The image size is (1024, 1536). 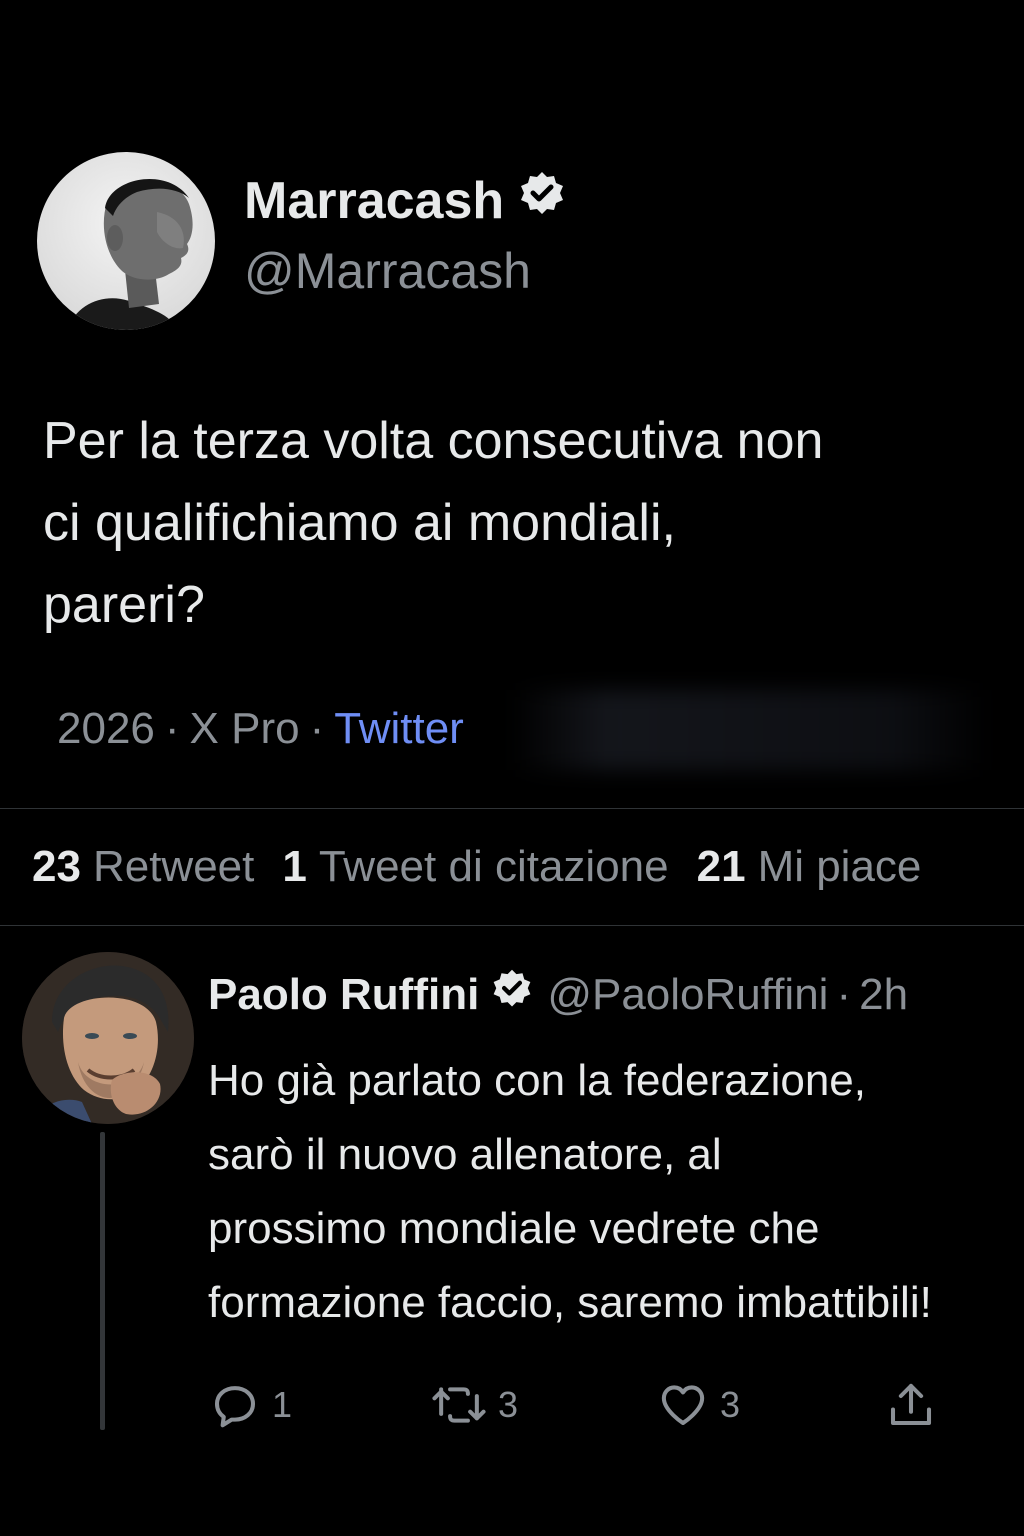 I want to click on reply-text-line: Ho già parlato con la federazione,, so click(x=537, y=1080).